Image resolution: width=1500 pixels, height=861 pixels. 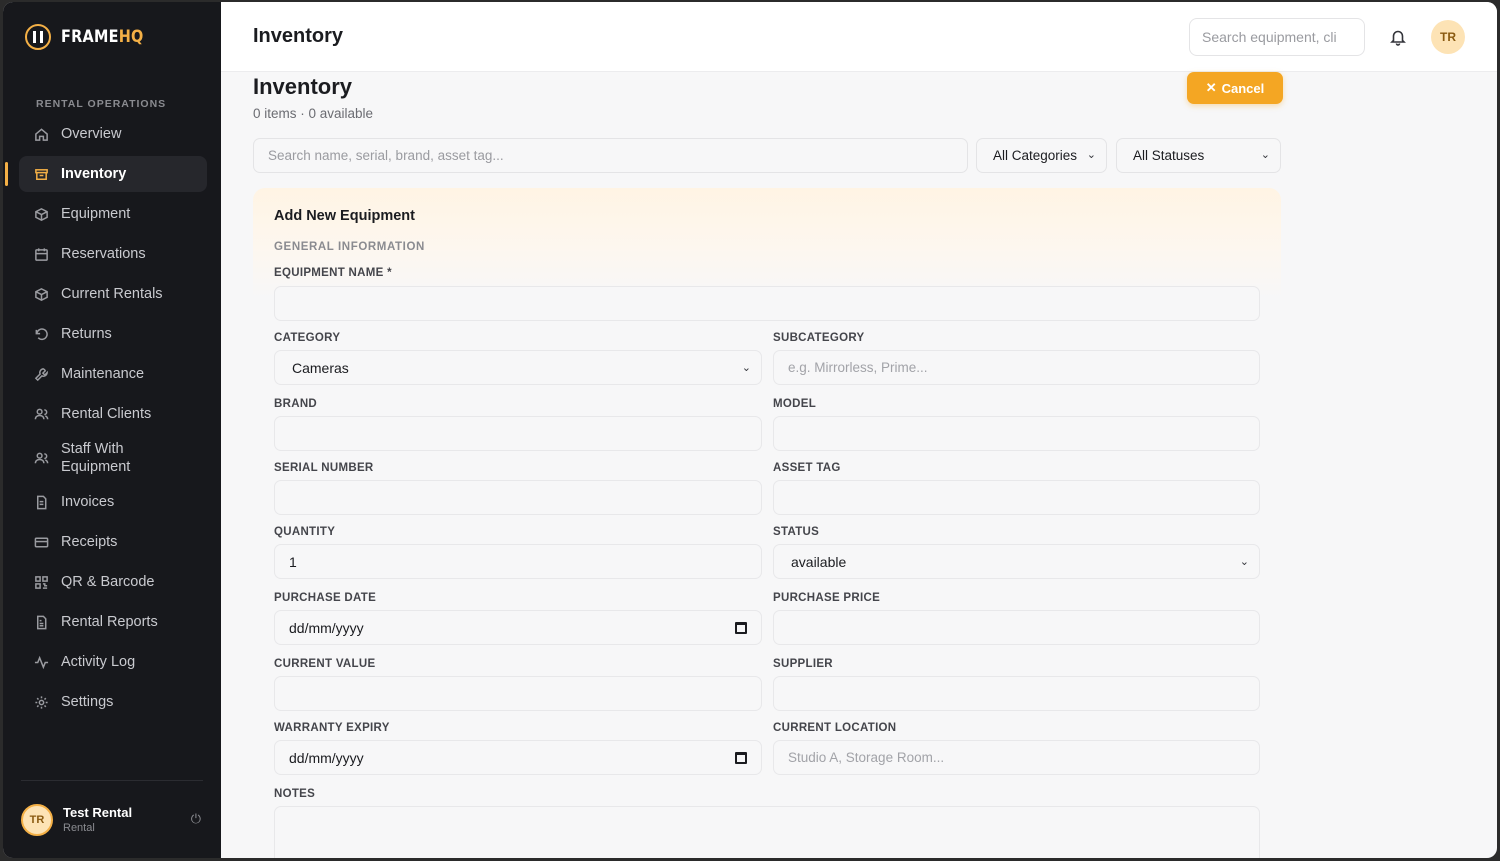 What do you see at coordinates (827, 598) in the screenshot?
I see `purchase-price-label: PURCHASE PRICE` at bounding box center [827, 598].